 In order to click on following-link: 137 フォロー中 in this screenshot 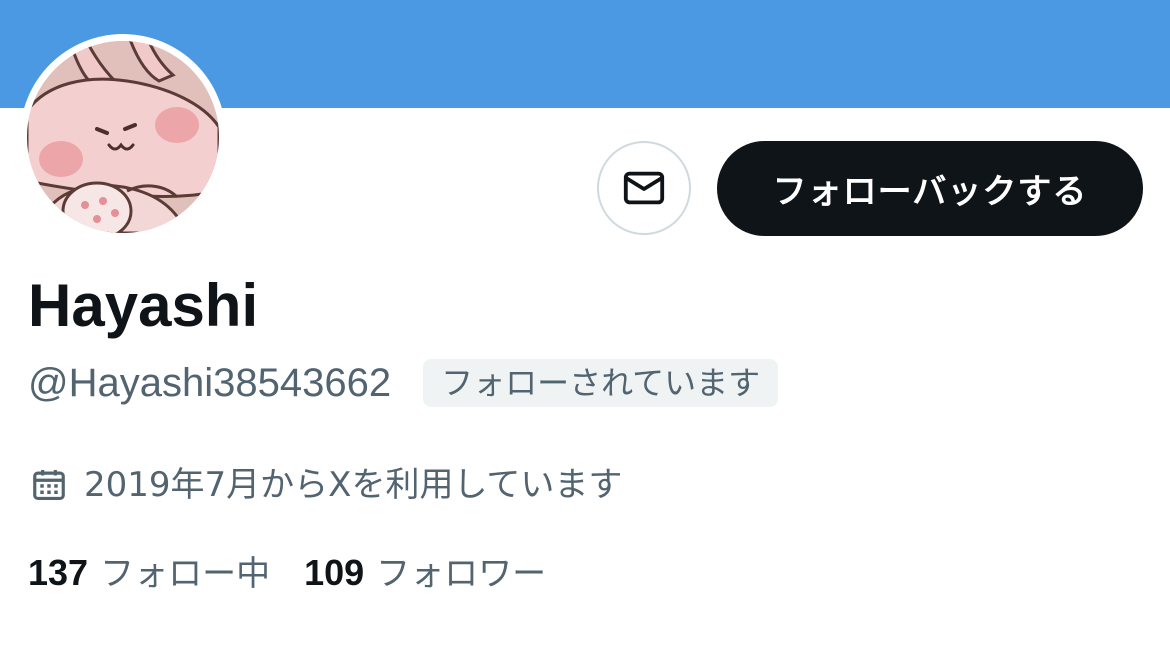, I will do `click(149, 570)`.